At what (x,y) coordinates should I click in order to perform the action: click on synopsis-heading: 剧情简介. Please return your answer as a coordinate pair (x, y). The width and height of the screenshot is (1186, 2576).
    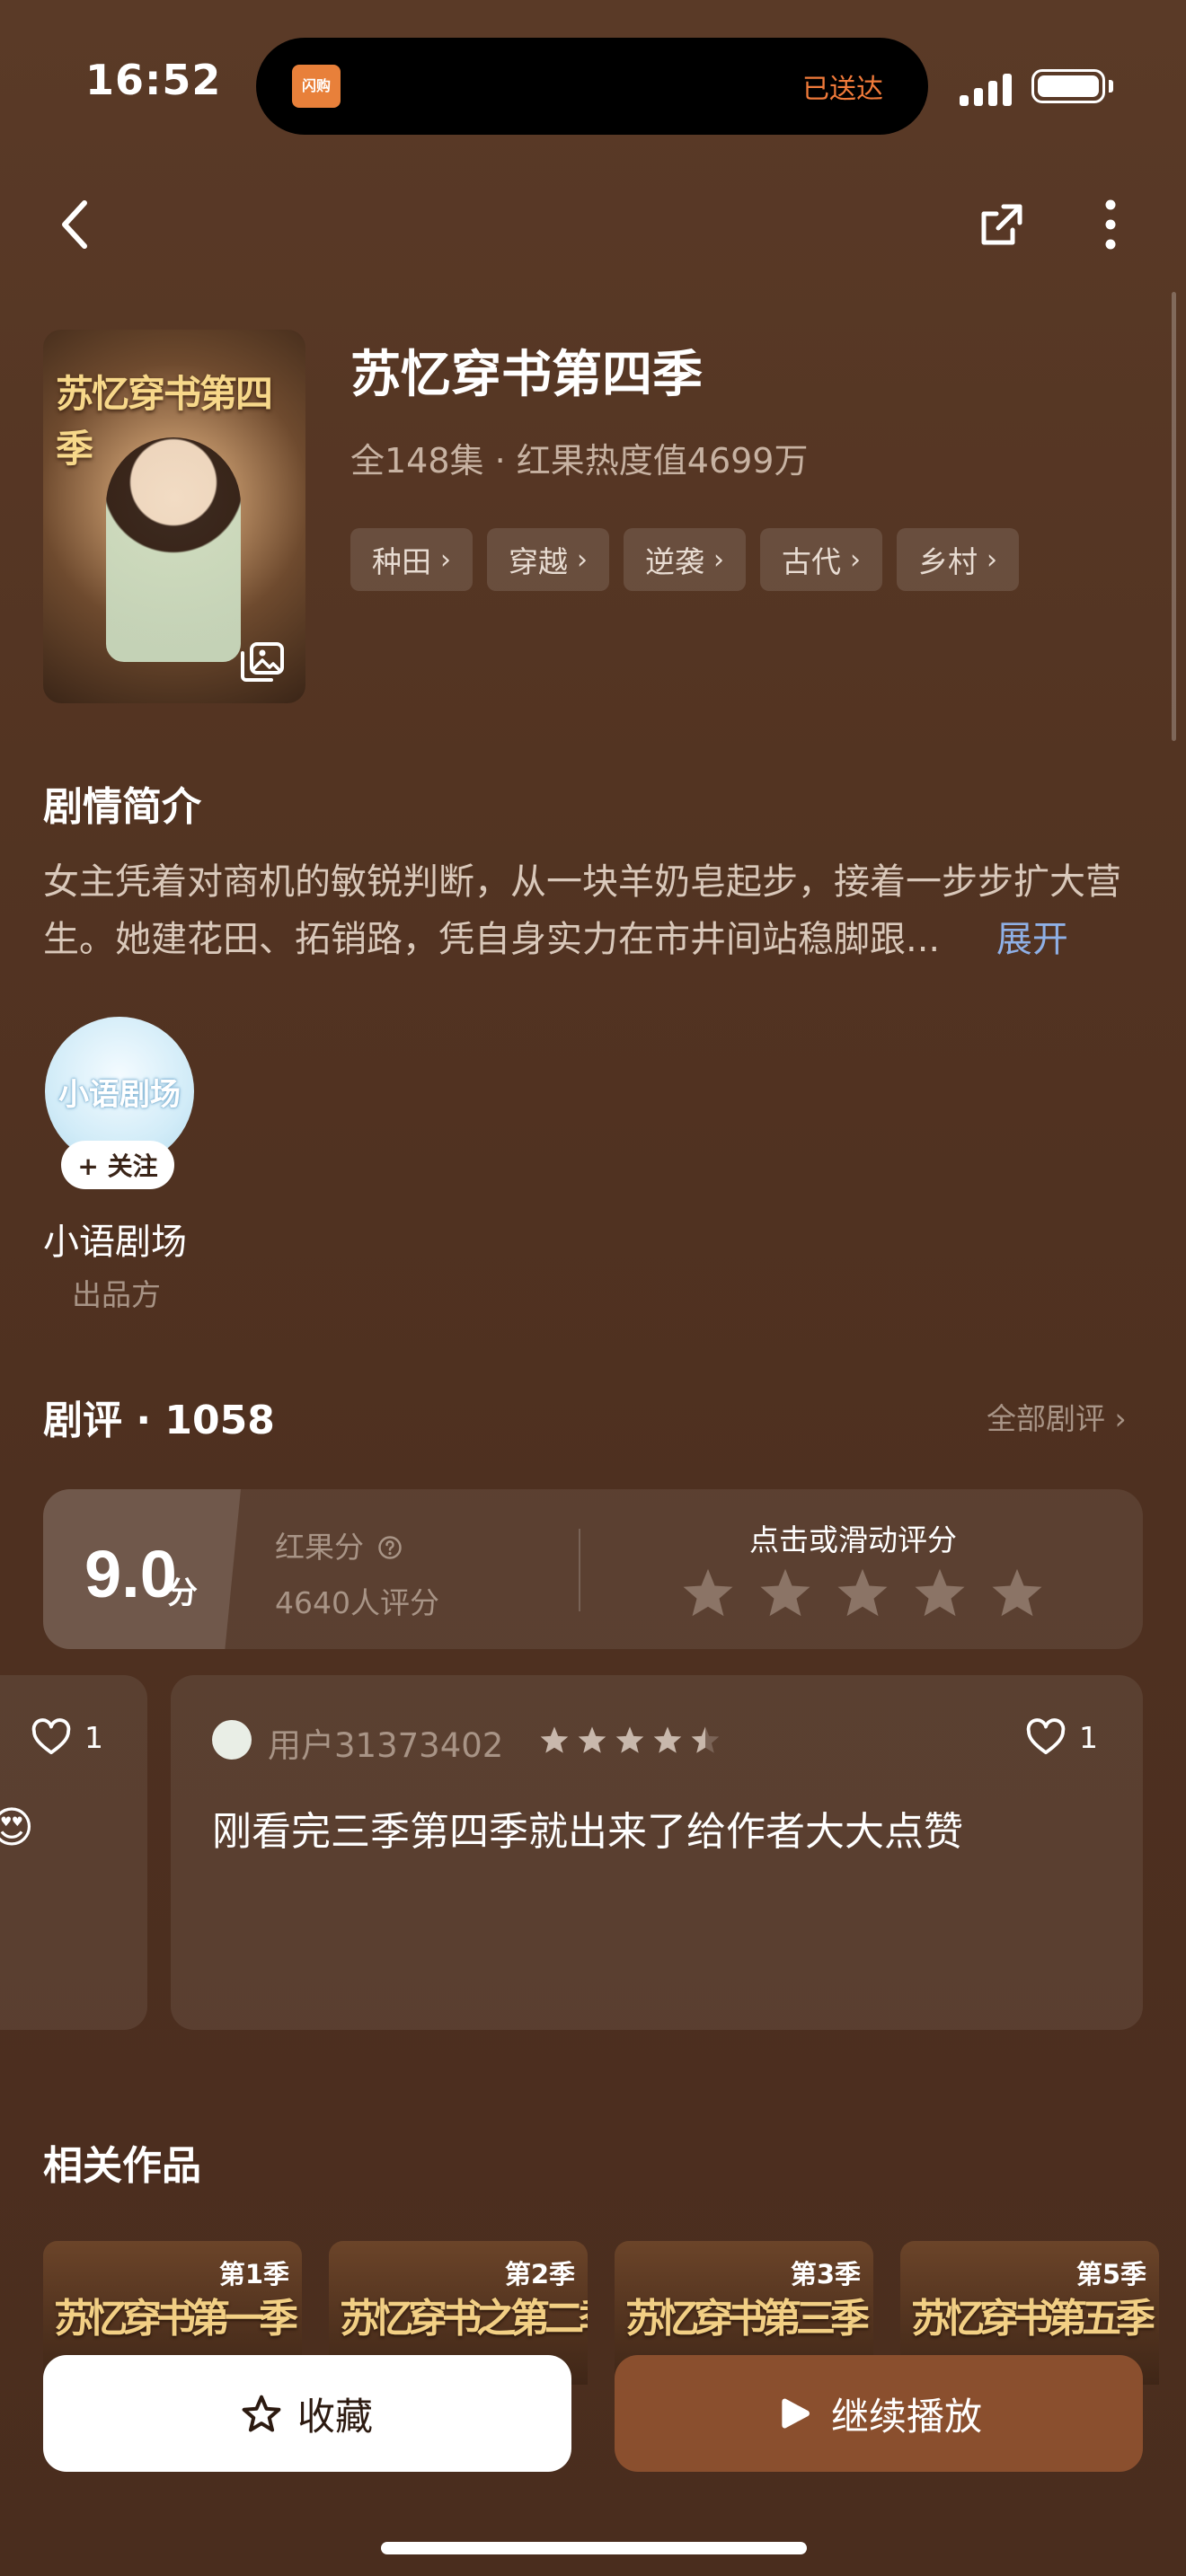
    Looking at the image, I should click on (122, 807).